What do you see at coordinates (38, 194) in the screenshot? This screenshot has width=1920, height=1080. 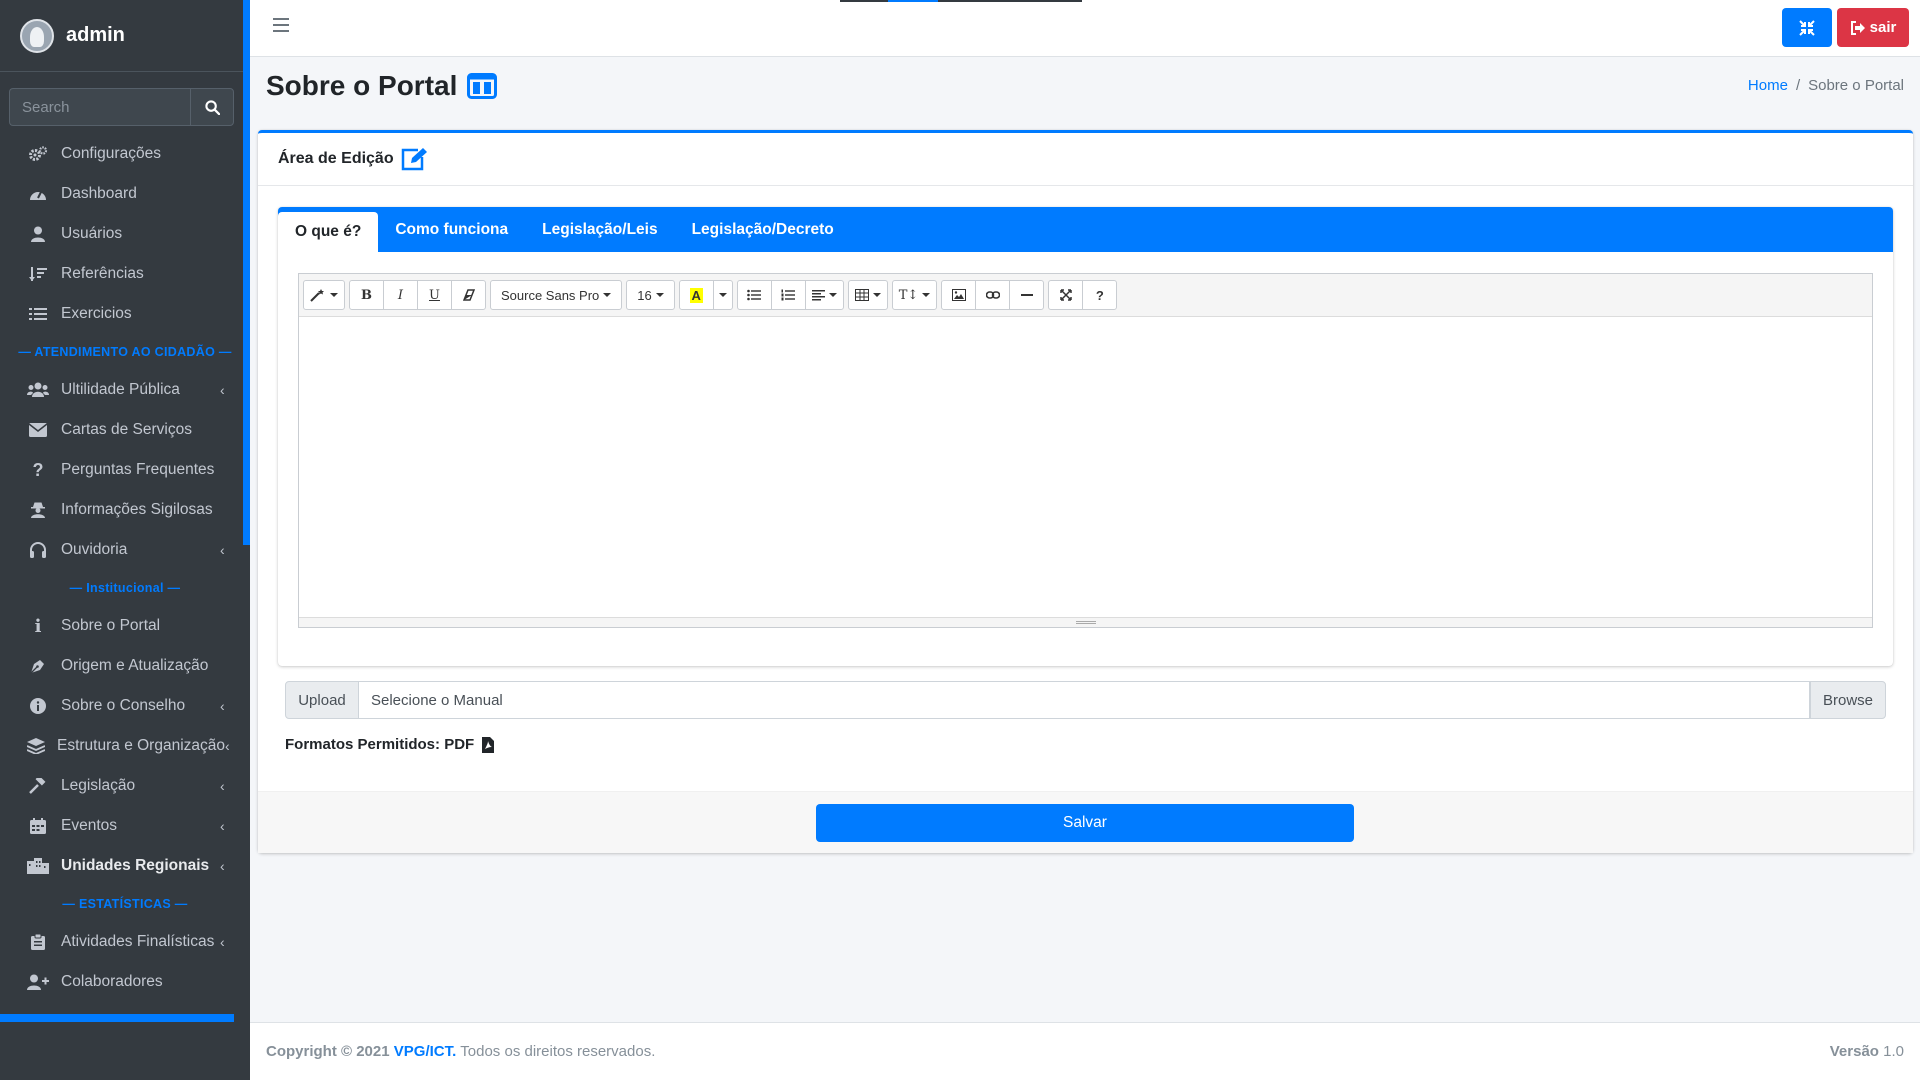 I see `tachometer-icon` at bounding box center [38, 194].